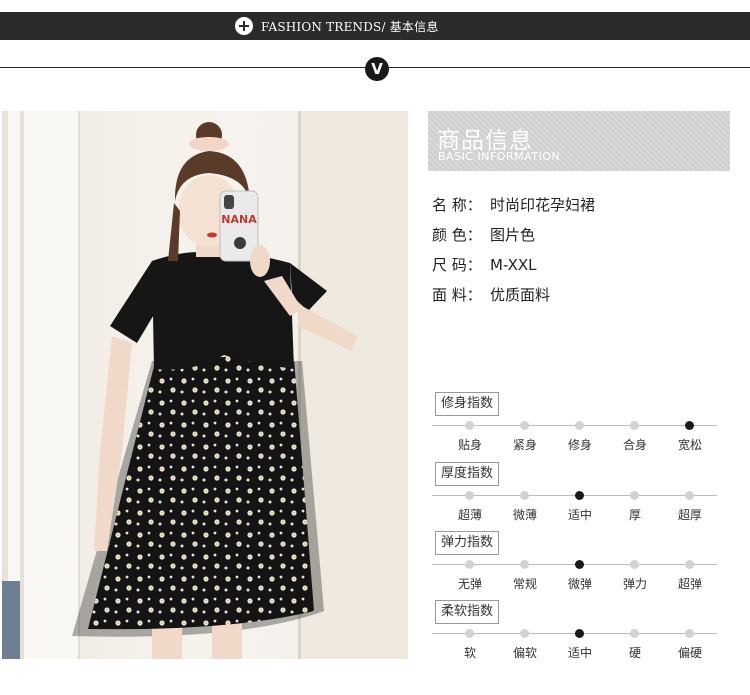  Describe the element at coordinates (634, 445) in the screenshot. I see `index-option-label: 合身` at that location.